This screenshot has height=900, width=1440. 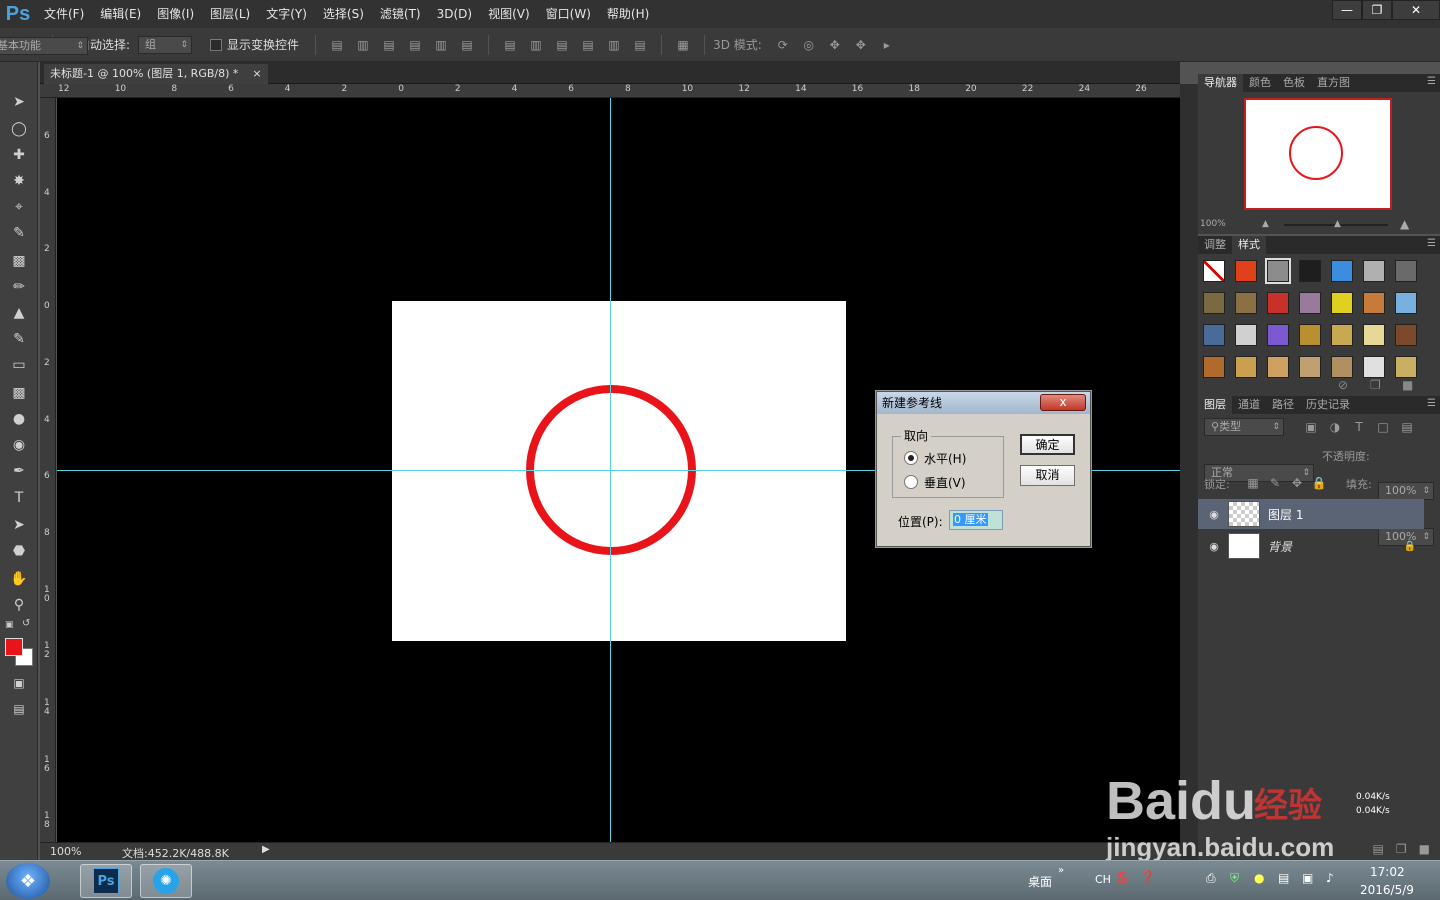 I want to click on zoom-level: 100%, so click(x=65, y=851).